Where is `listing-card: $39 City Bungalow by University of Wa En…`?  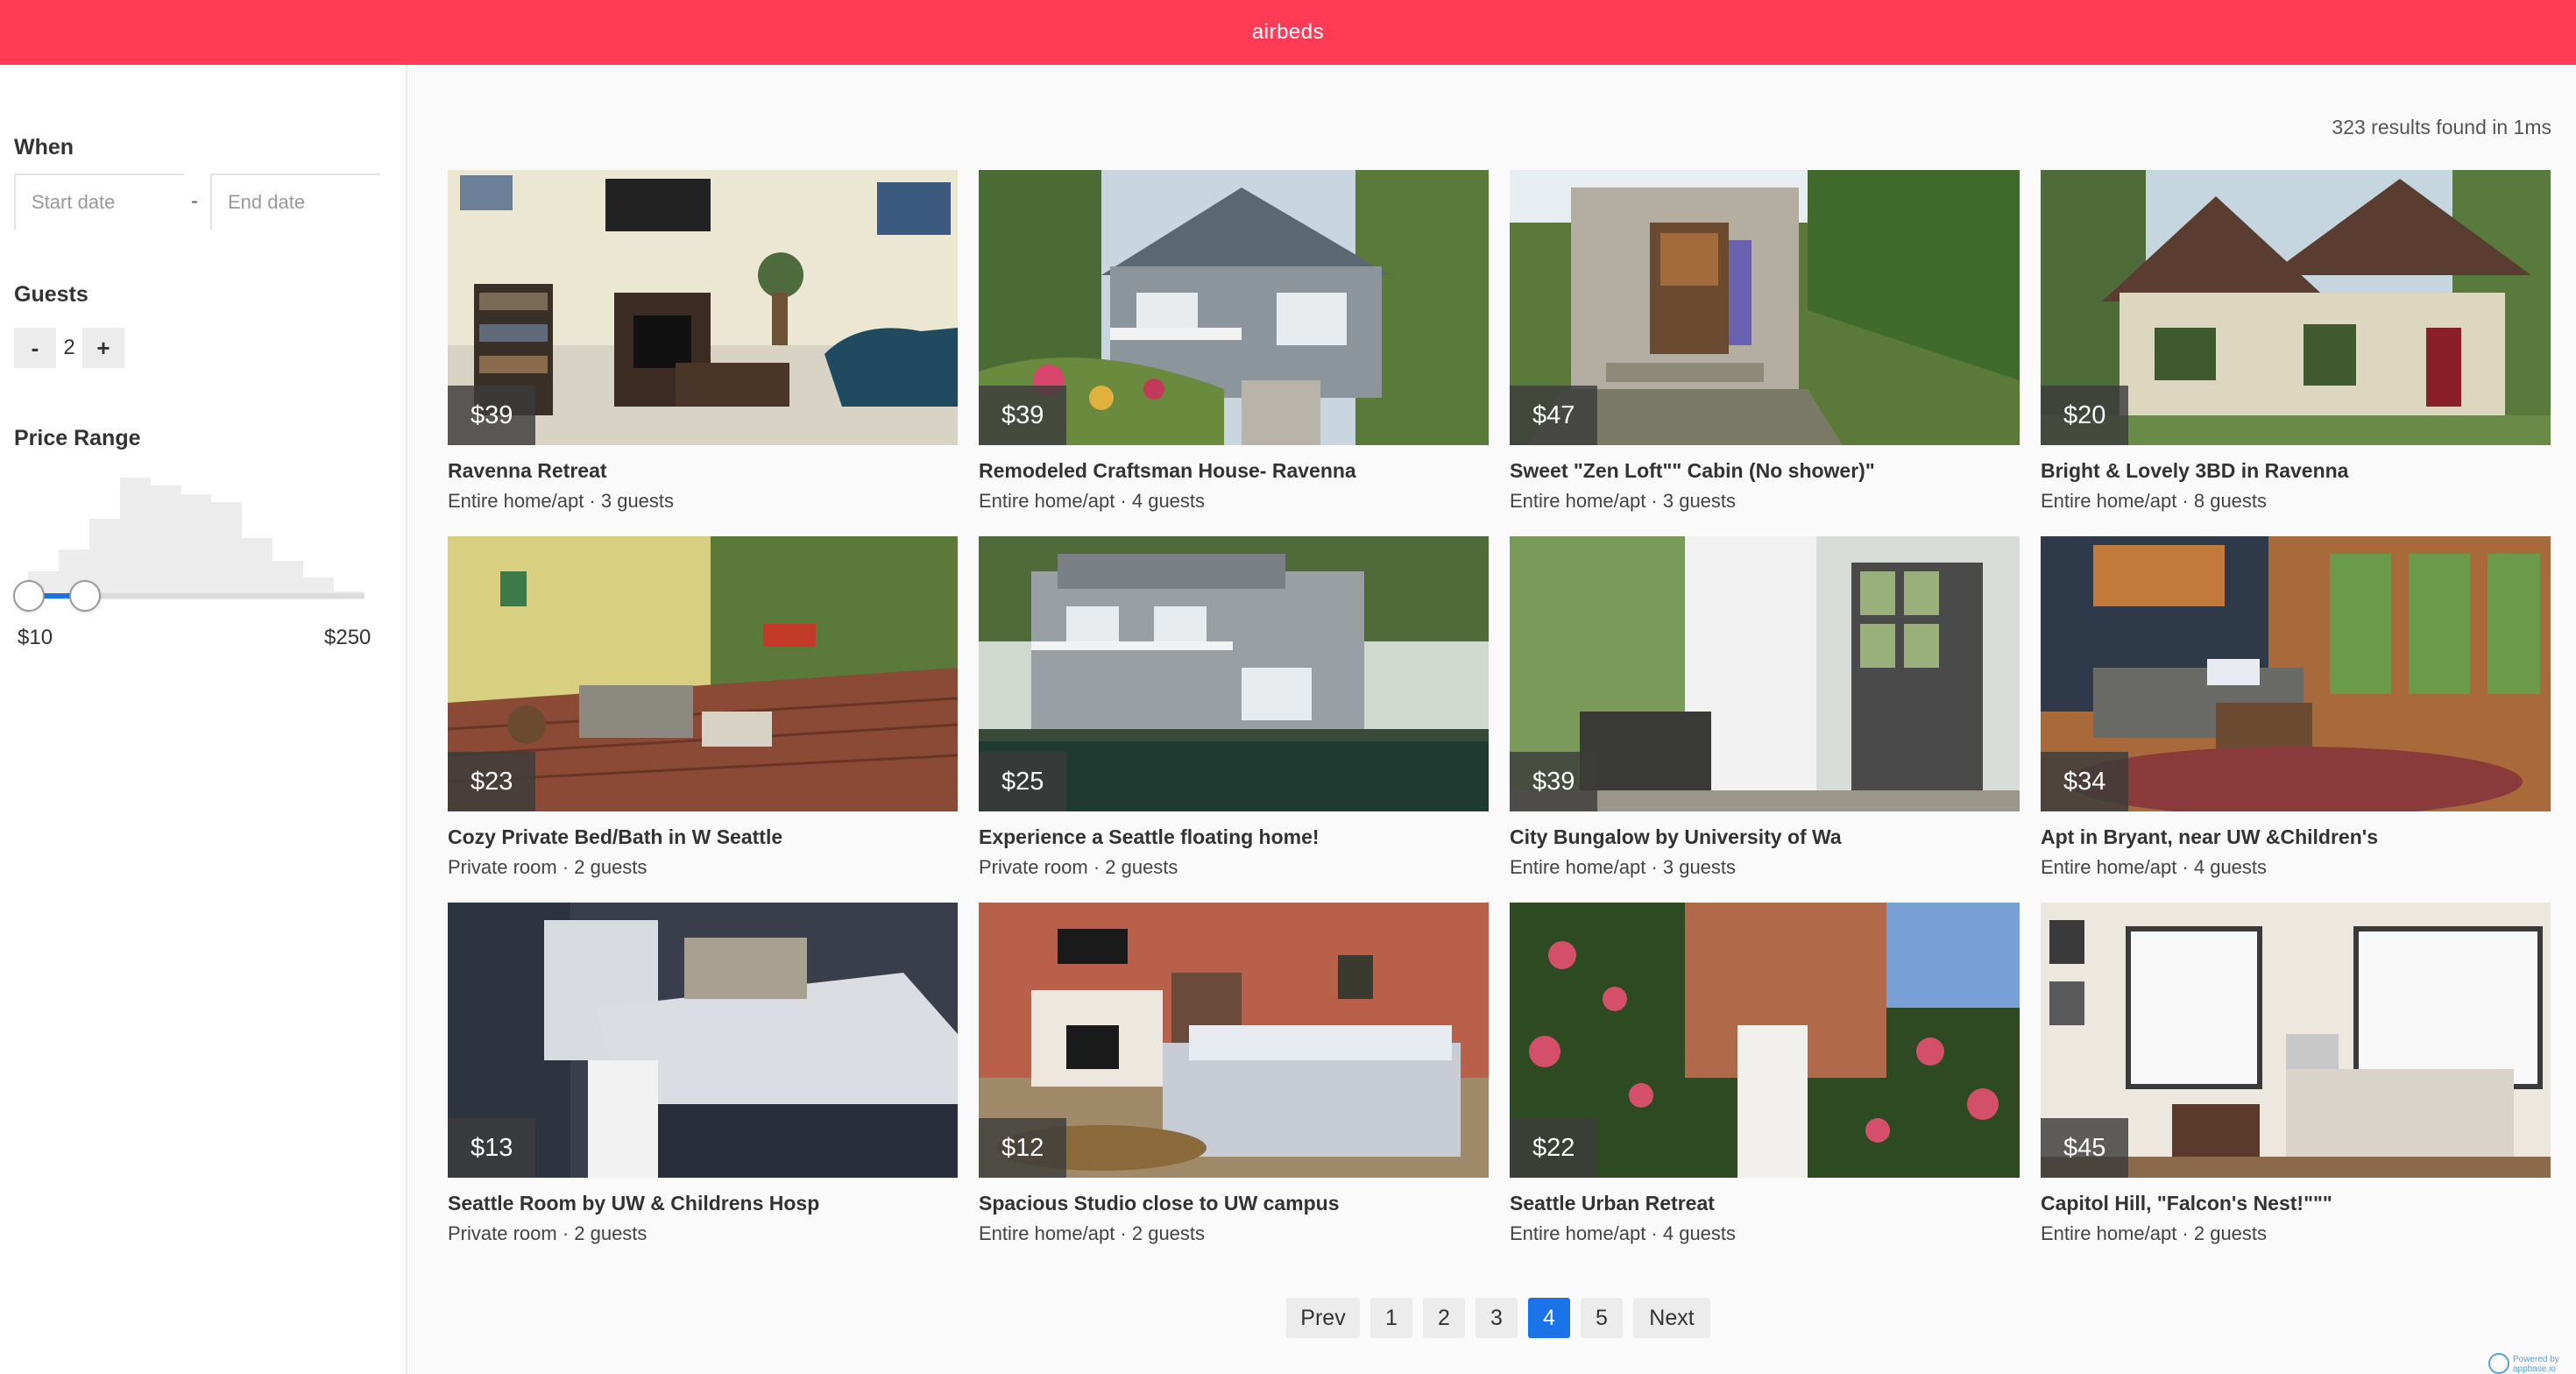 listing-card: $39 City Bungalow by University of Wa En… is located at coordinates (1765, 707).